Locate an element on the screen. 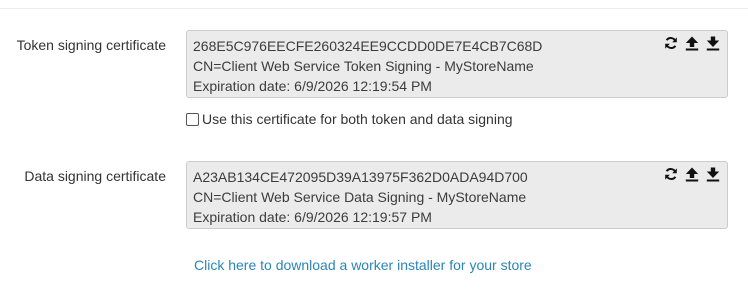 The width and height of the screenshot is (748, 306). data-signing-label: Data signing certificate is located at coordinates (95, 176).